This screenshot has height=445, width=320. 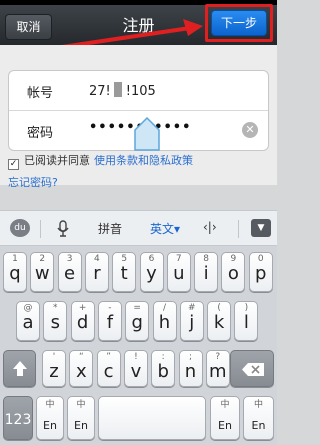 I want to click on key-label: b, so click(x=163, y=371).